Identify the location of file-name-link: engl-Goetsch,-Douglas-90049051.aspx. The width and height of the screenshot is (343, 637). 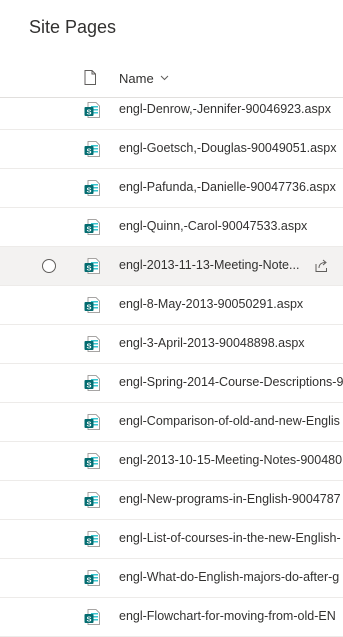
(228, 148).